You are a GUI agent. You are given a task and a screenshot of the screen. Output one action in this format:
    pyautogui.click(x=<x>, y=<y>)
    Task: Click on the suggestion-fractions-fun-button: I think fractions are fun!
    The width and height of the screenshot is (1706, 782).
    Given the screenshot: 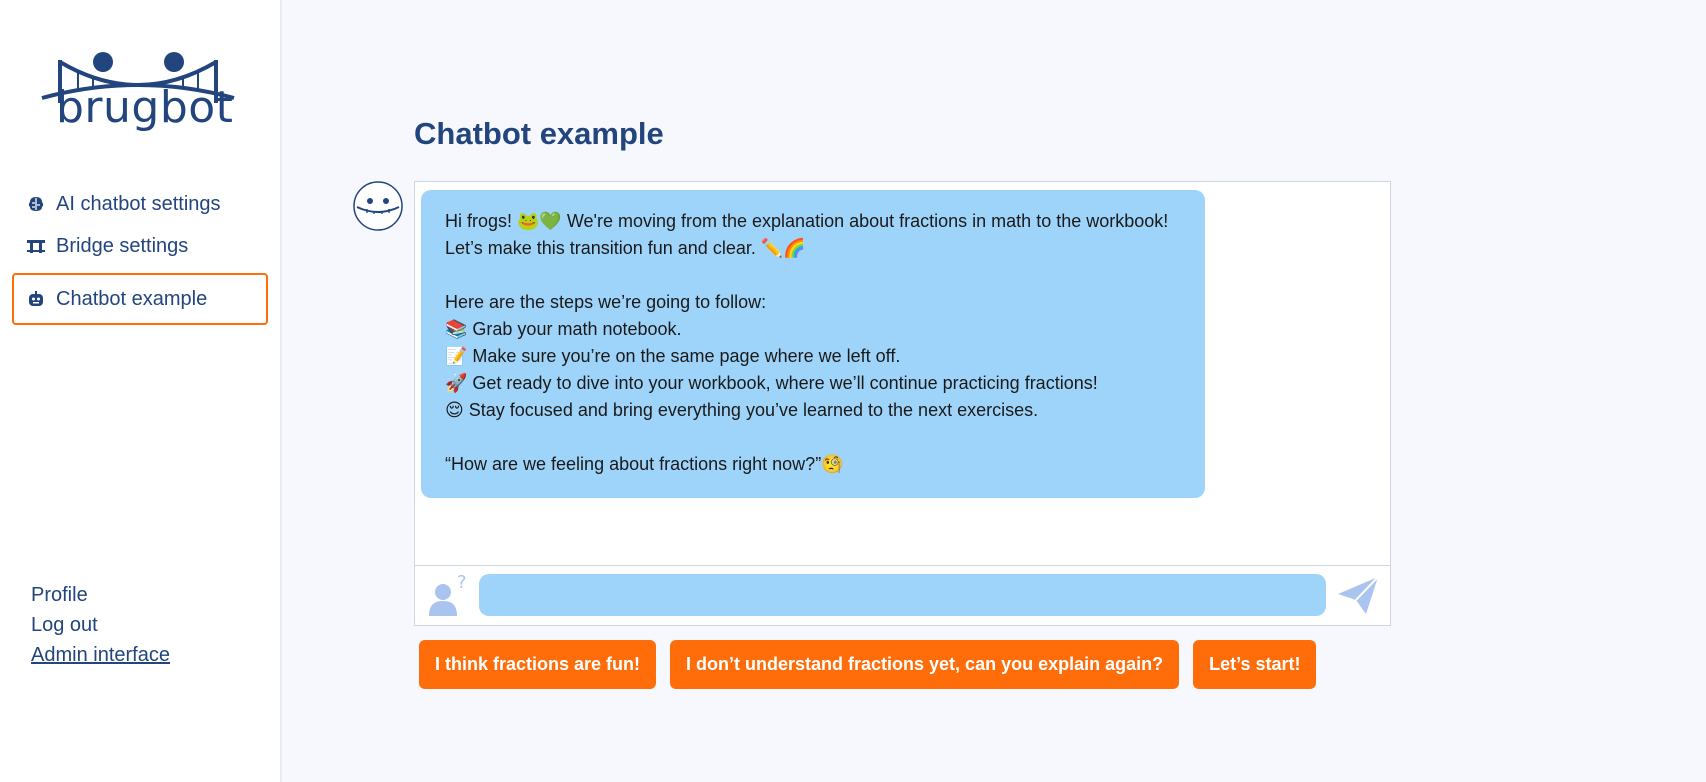 What is the action you would take?
    pyautogui.click(x=538, y=664)
    